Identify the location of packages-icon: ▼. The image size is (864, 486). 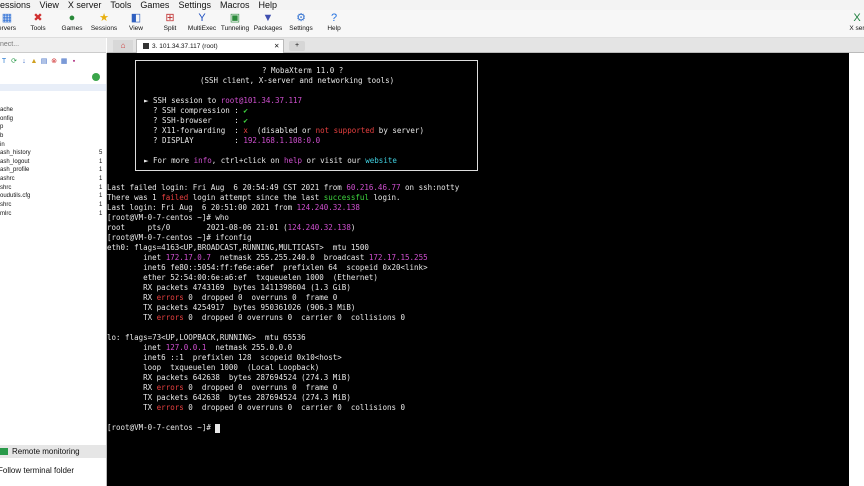
(268, 18).